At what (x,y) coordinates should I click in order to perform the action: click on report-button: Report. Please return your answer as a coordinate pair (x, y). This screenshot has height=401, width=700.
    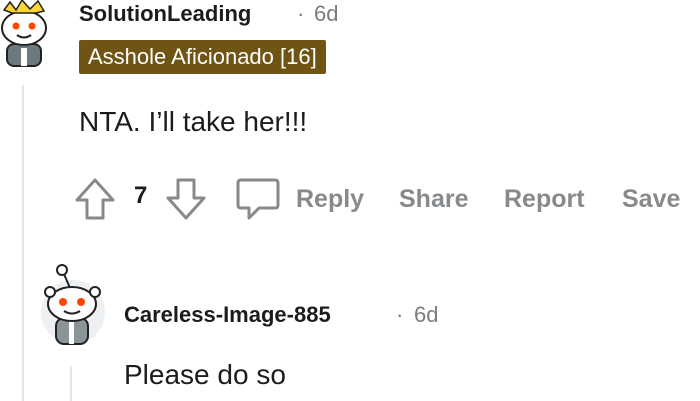
    Looking at the image, I should click on (544, 199).